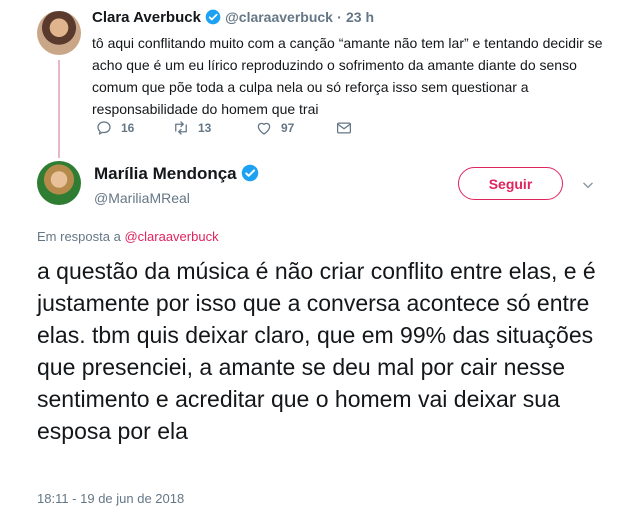 The height and width of the screenshot is (520, 635). I want to click on message-icon, so click(344, 128).